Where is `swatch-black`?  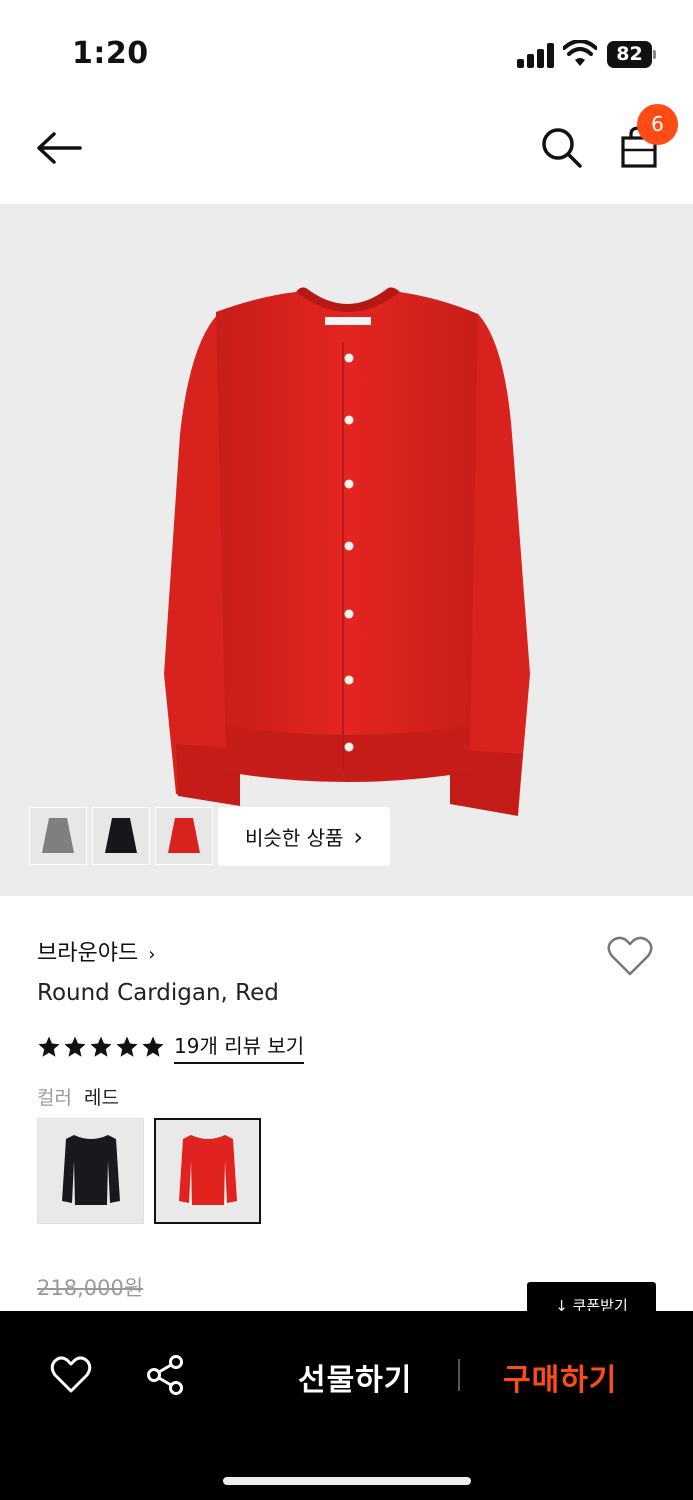 swatch-black is located at coordinates (90, 1171).